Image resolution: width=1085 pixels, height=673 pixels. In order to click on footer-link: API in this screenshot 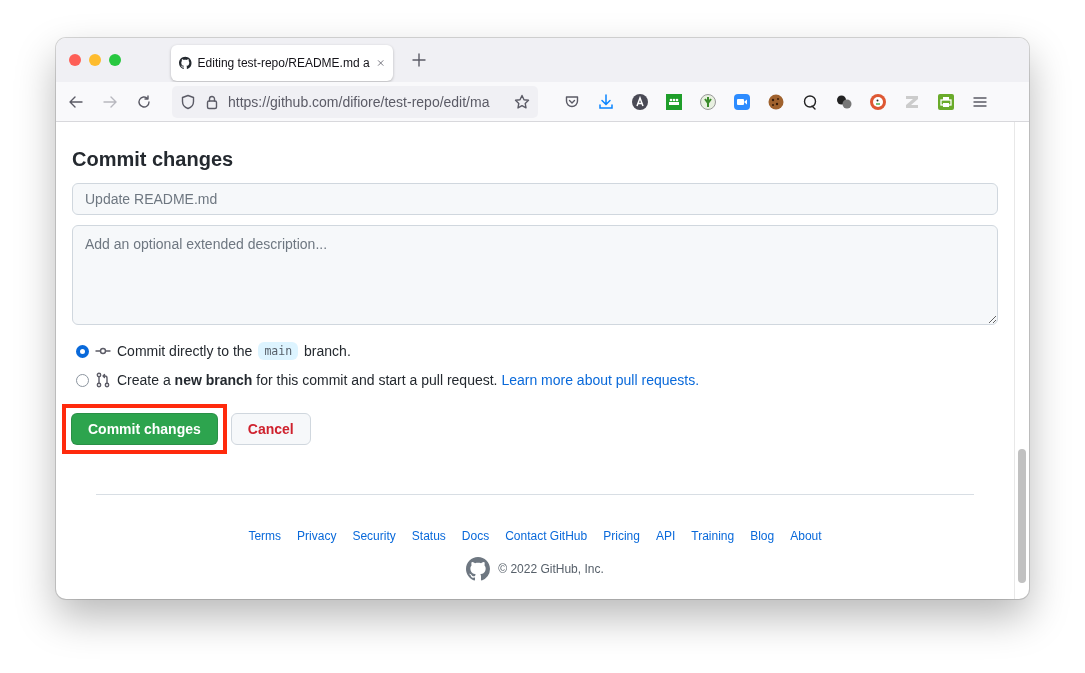, I will do `click(665, 536)`.